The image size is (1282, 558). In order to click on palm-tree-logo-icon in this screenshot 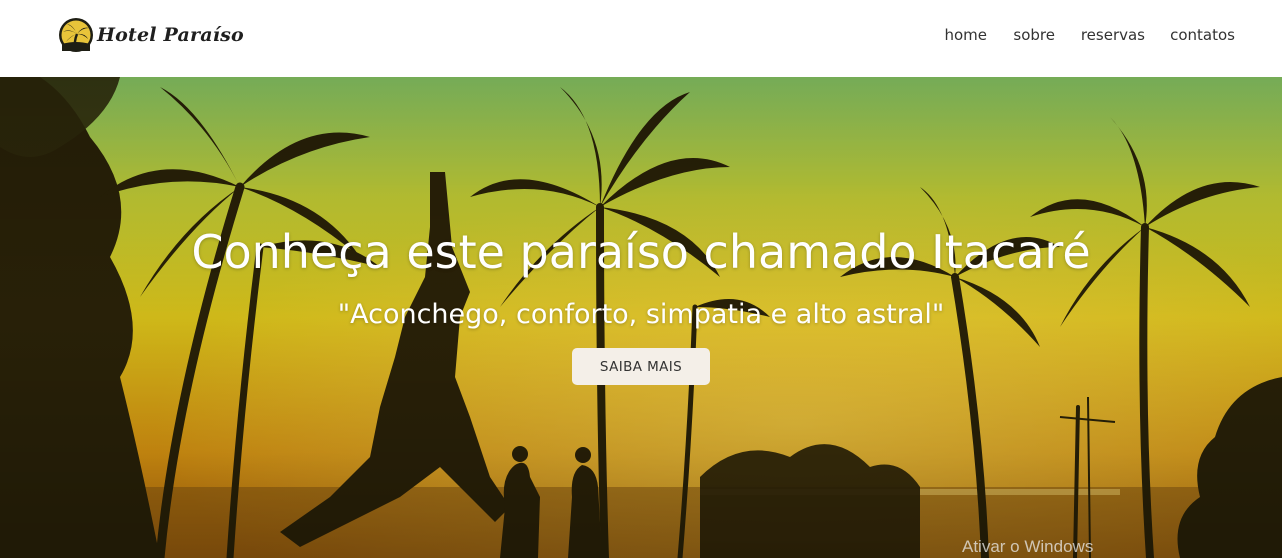, I will do `click(76, 35)`.